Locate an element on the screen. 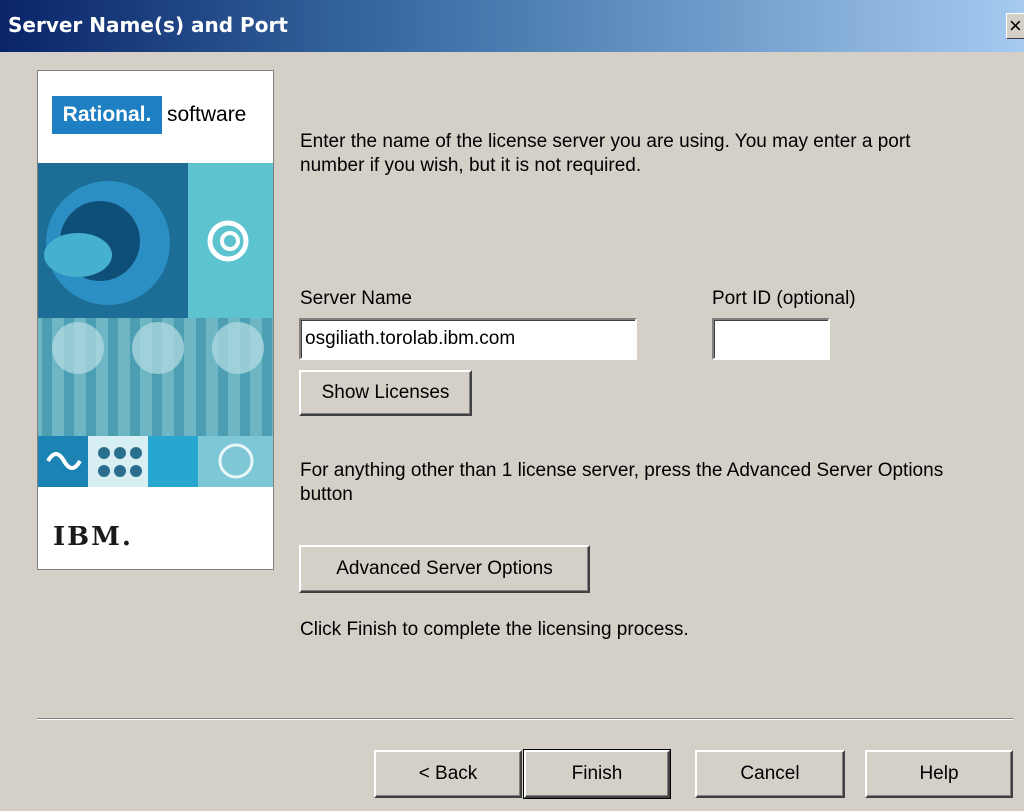 The height and width of the screenshot is (811, 1024). help-button: Help is located at coordinates (939, 774).